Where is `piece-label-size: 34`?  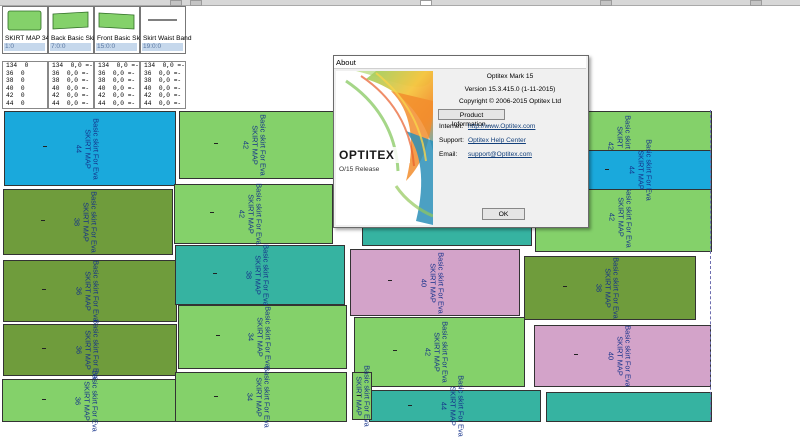
piece-label-size: 34 is located at coordinates (251, 337).